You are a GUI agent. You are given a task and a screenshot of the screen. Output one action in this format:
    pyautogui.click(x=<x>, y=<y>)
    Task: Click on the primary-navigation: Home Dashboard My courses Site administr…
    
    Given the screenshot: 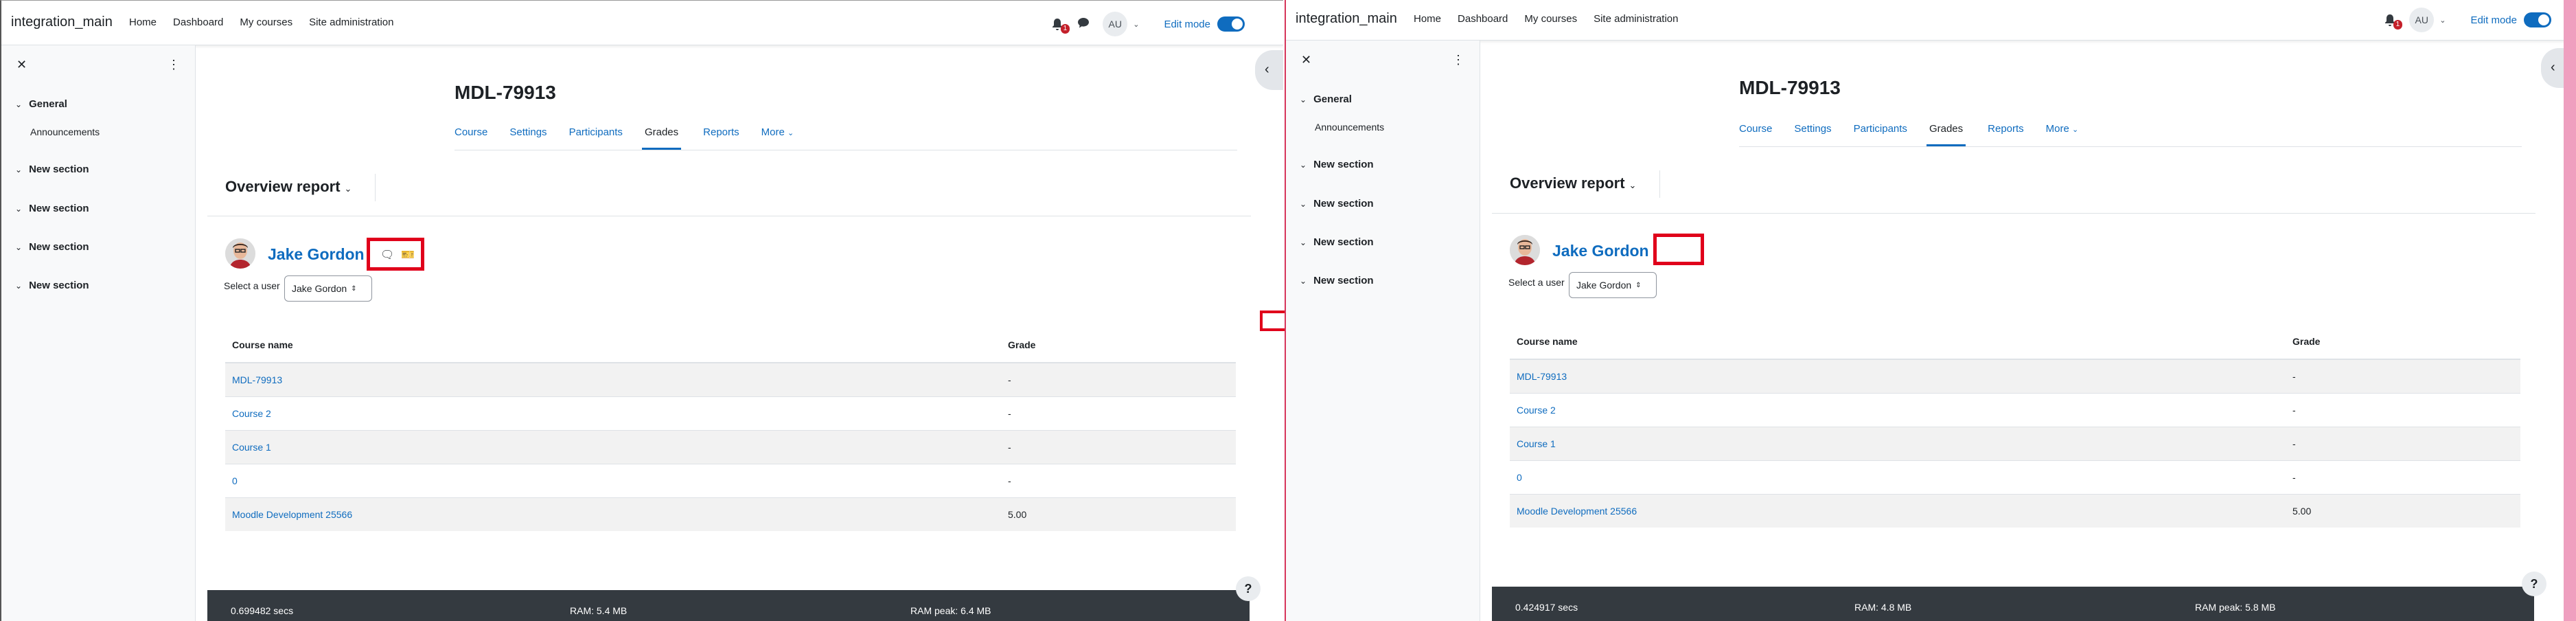 What is the action you would take?
    pyautogui.click(x=261, y=22)
    